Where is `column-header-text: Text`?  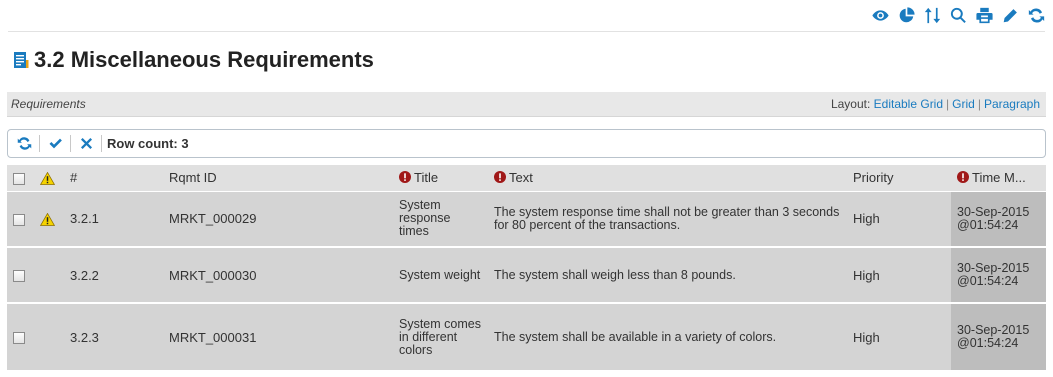 column-header-text: Text is located at coordinates (667, 178).